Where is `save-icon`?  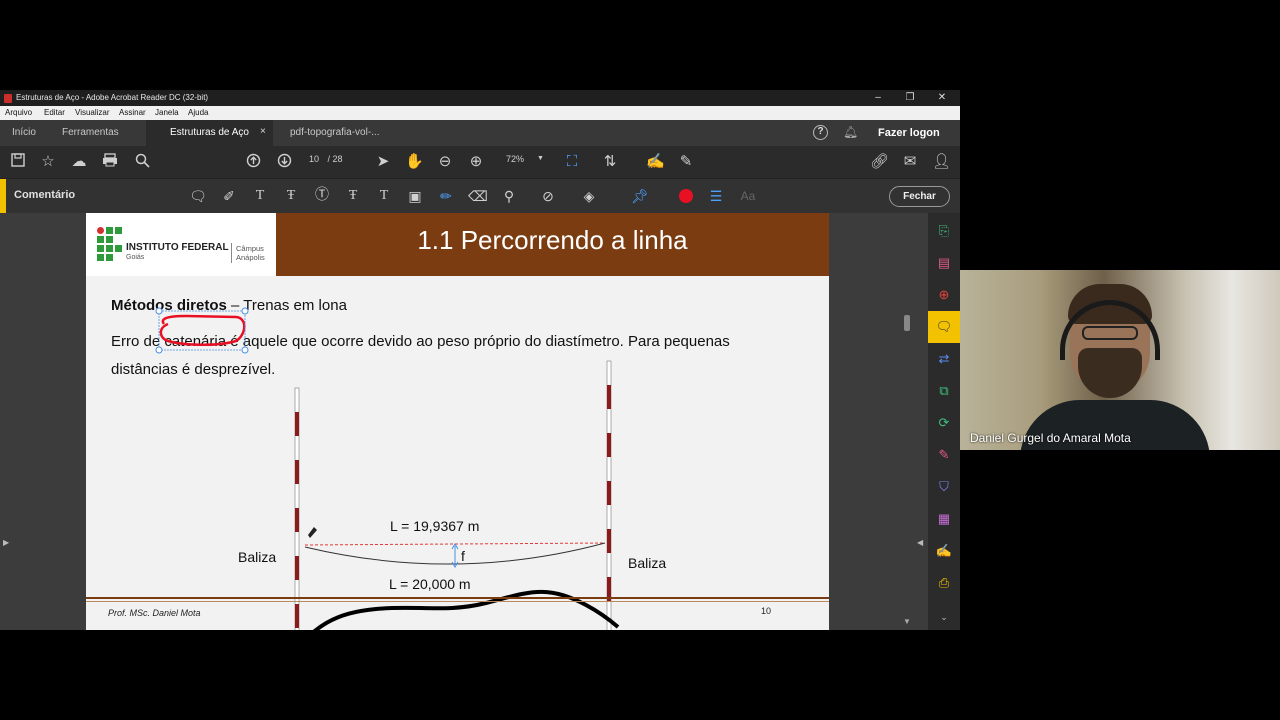
save-icon is located at coordinates (18, 162).